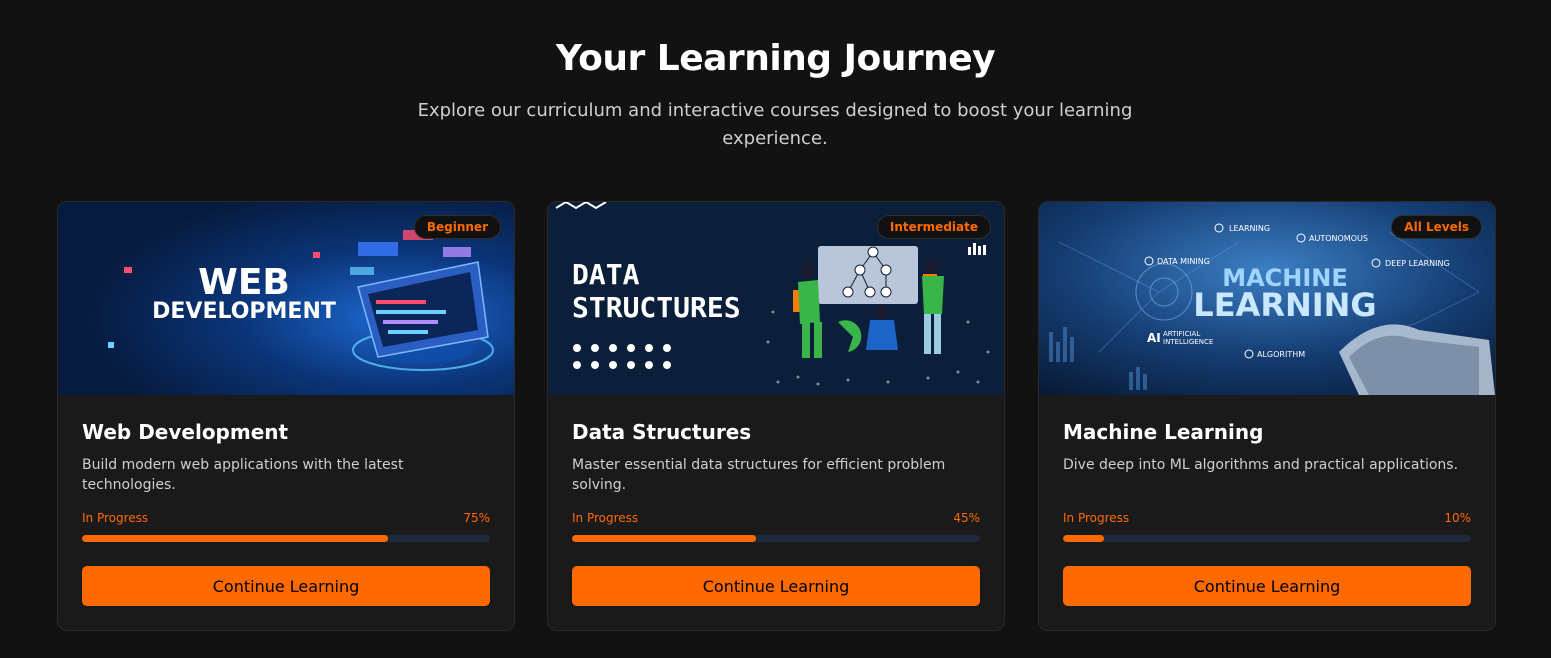  I want to click on ml-tag-artificial: ARTIFICIAL, so click(1181, 334).